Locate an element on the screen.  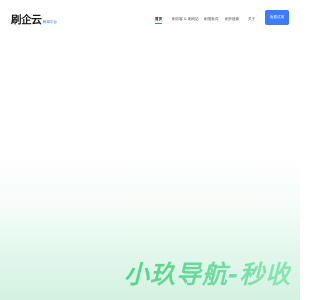
site-header: 刷企云 刷单平台 首页 刷访客 & 刷网站 刷搜索词 刷外链新 关于 免费试用 is located at coordinates (150, 18).